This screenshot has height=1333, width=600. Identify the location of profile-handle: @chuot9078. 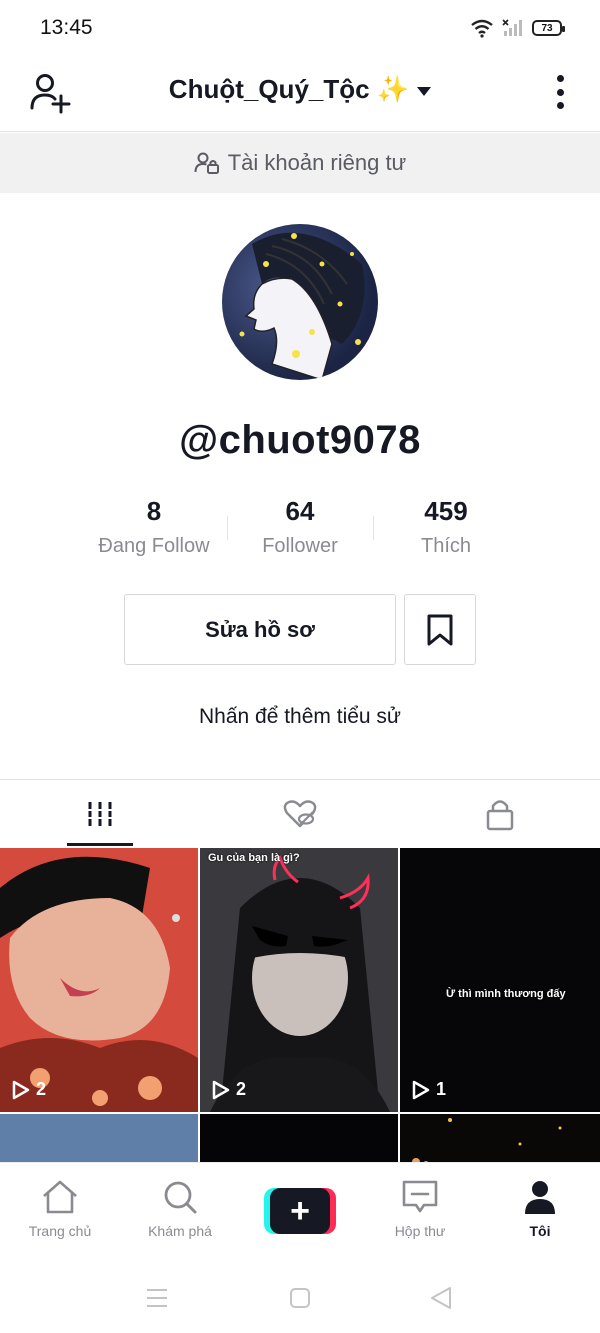
(300, 440).